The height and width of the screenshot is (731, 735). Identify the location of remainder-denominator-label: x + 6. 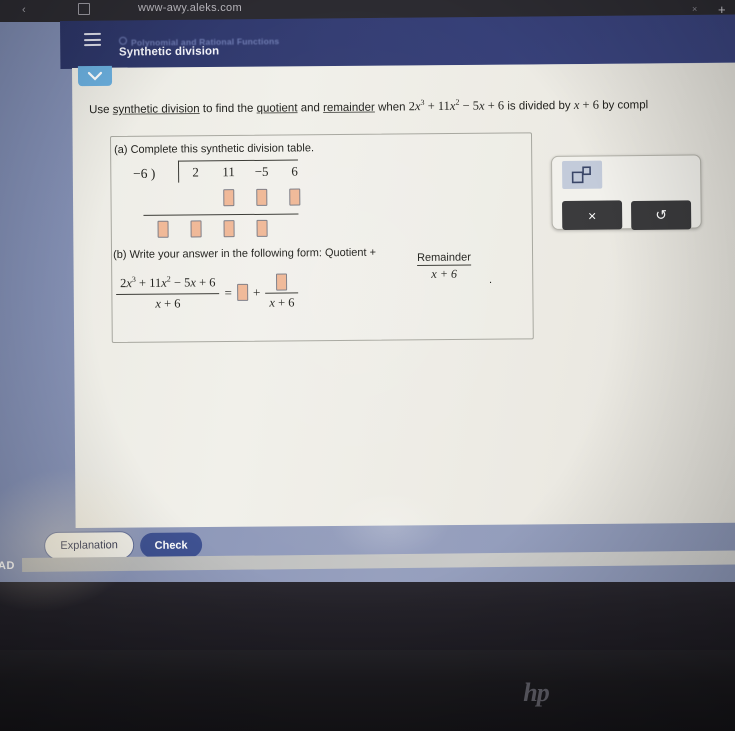
(444, 273).